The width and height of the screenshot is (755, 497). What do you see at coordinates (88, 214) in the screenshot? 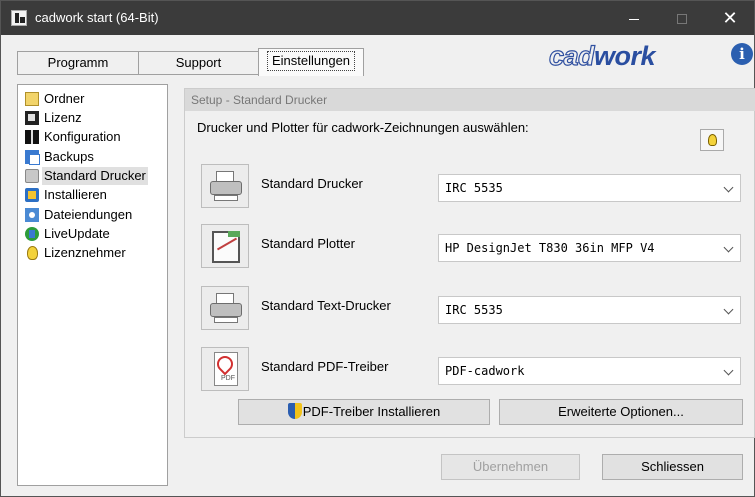
I see `sidebar-item-label: Dateiendungen` at bounding box center [88, 214].